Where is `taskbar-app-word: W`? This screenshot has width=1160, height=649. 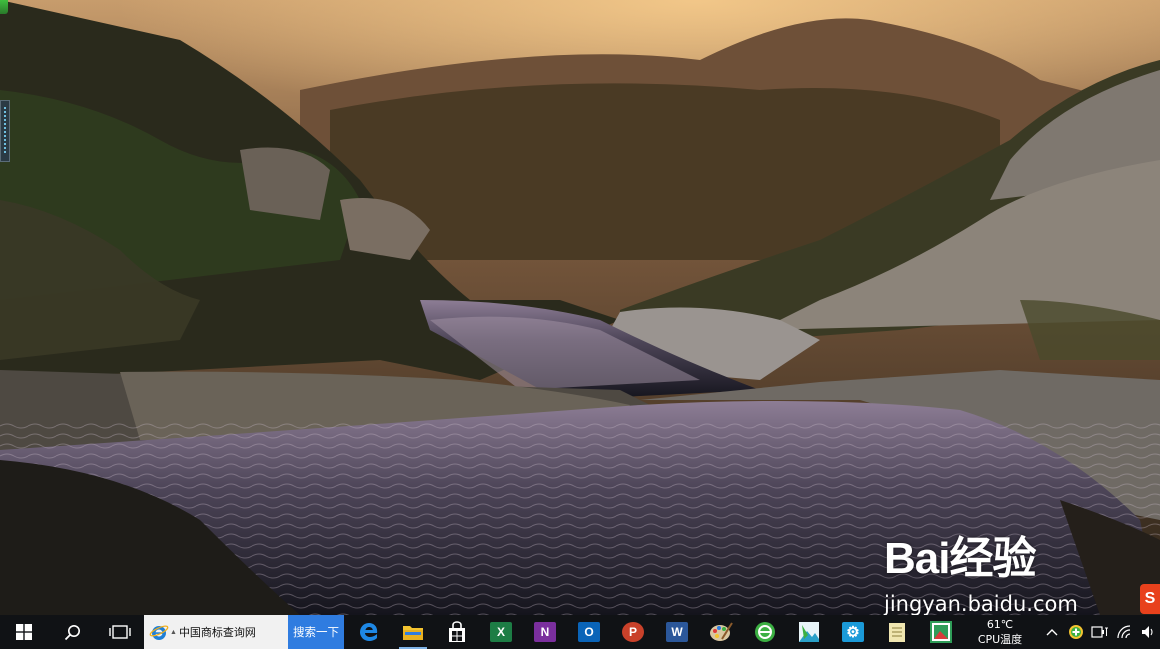 taskbar-app-word: W is located at coordinates (677, 632).